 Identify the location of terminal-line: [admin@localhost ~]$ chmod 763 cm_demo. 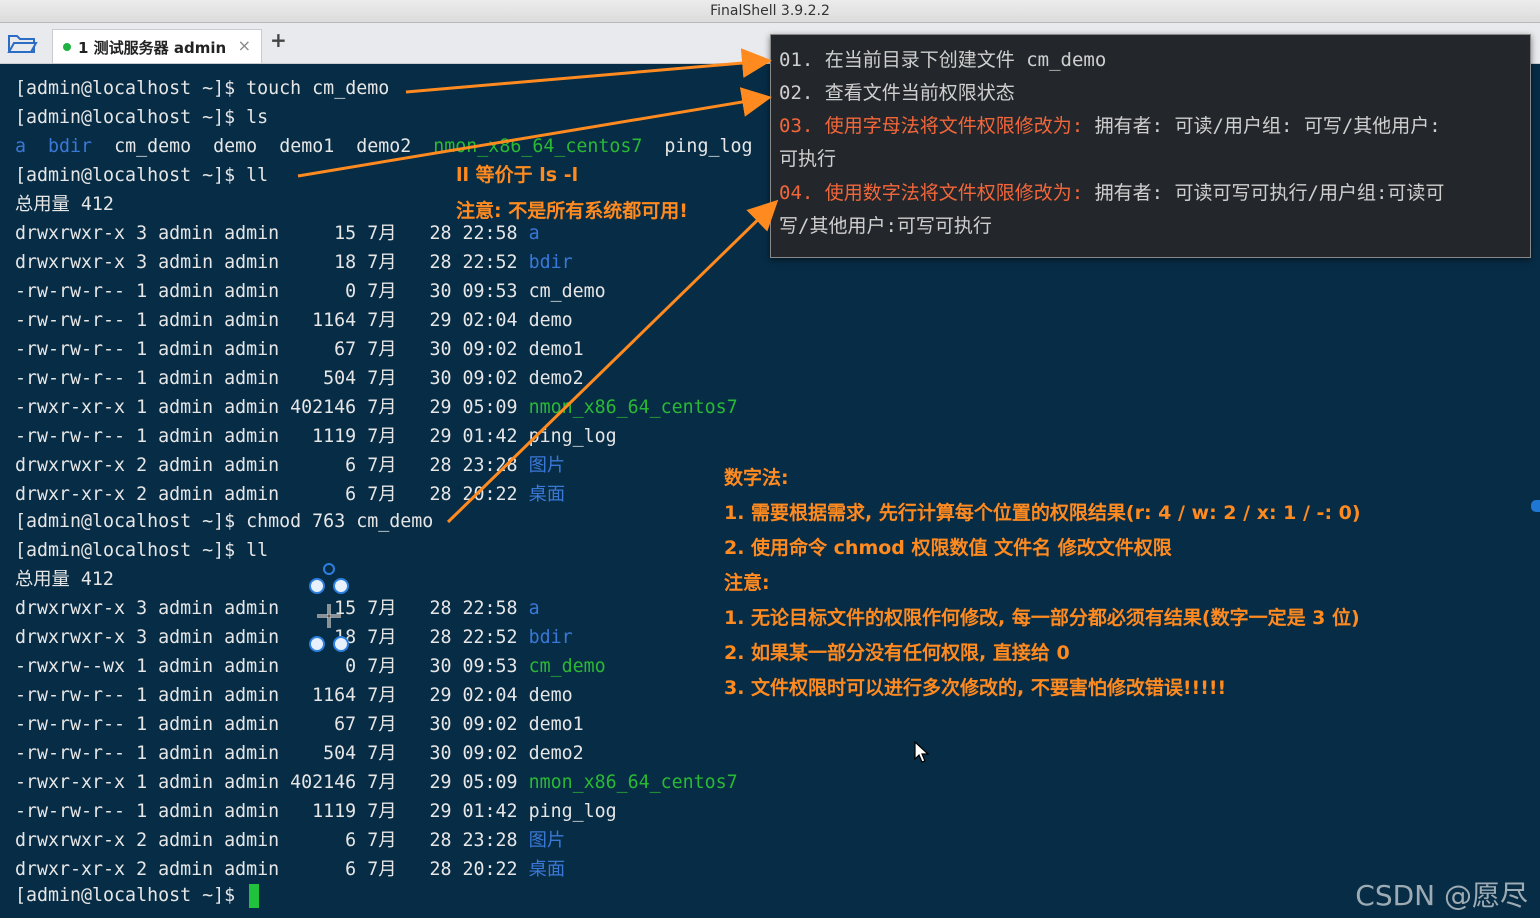
(224, 521).